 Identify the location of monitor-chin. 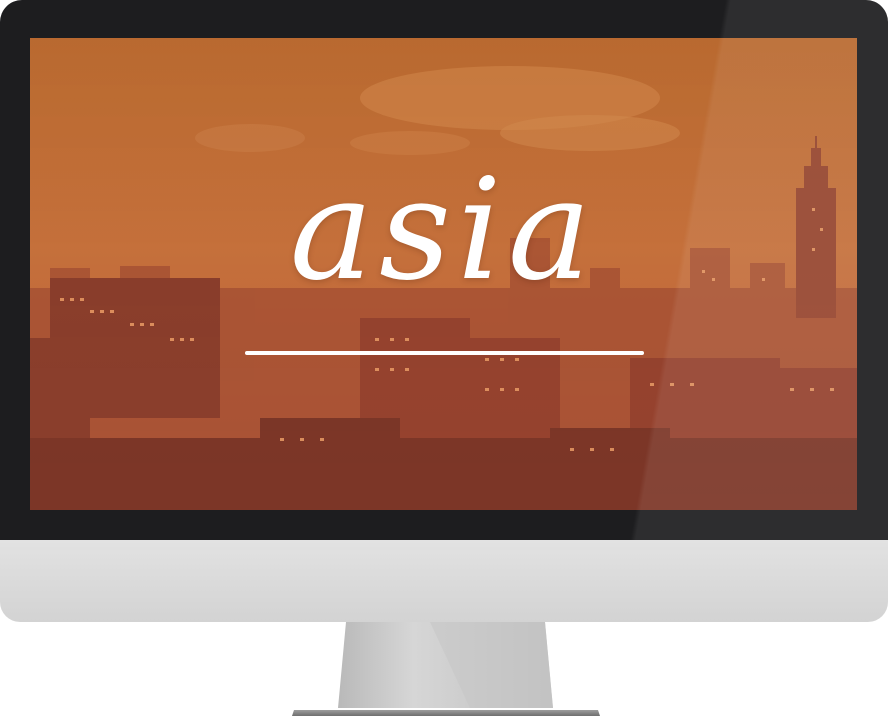
(444, 581).